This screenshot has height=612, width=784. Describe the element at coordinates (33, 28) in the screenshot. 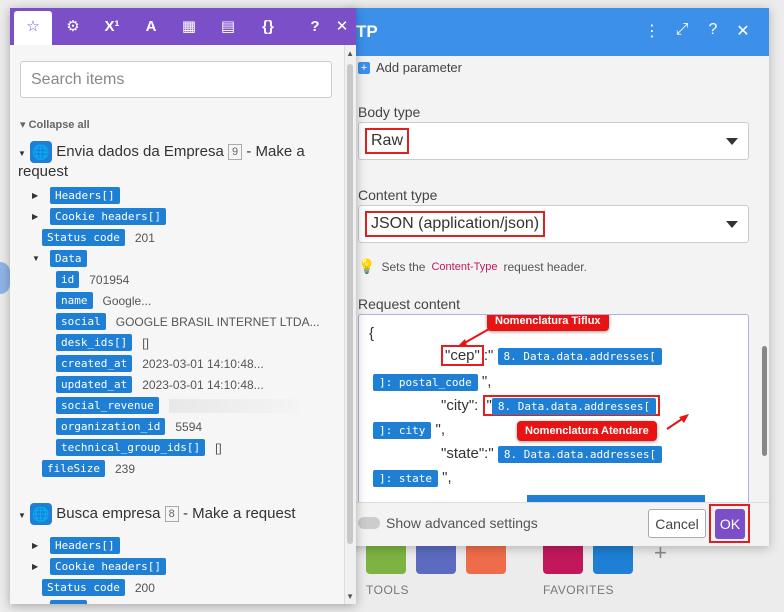

I see `star-icon: ☆` at that location.